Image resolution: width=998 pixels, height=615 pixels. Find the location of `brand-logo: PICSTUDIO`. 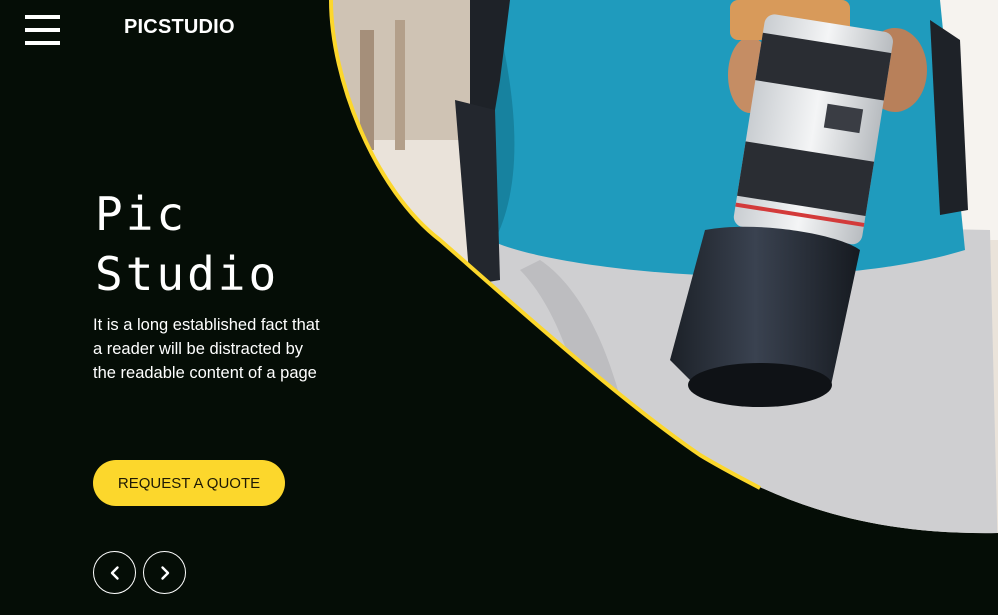

brand-logo: PICSTUDIO is located at coordinates (179, 27).